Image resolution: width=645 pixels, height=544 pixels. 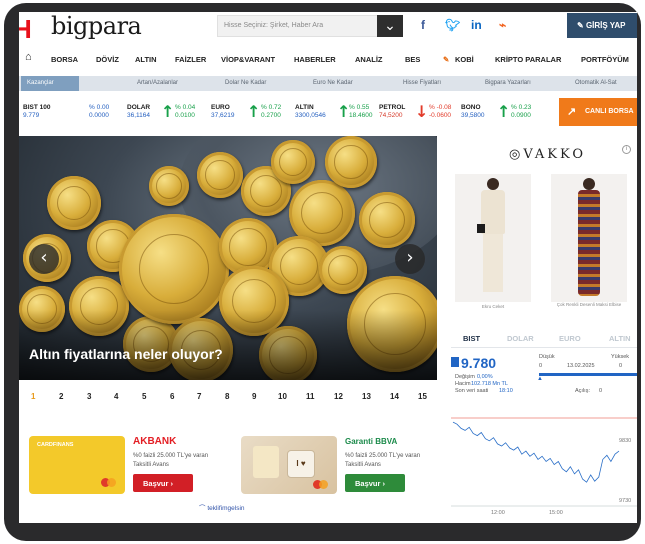 I want to click on x-tick-label: 15:00, so click(x=556, y=513).